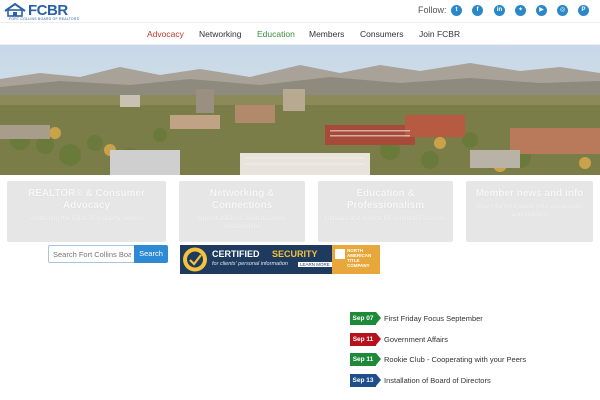  Describe the element at coordinates (437, 380) in the screenshot. I see `event-title: Installation of Board of Directors` at that location.